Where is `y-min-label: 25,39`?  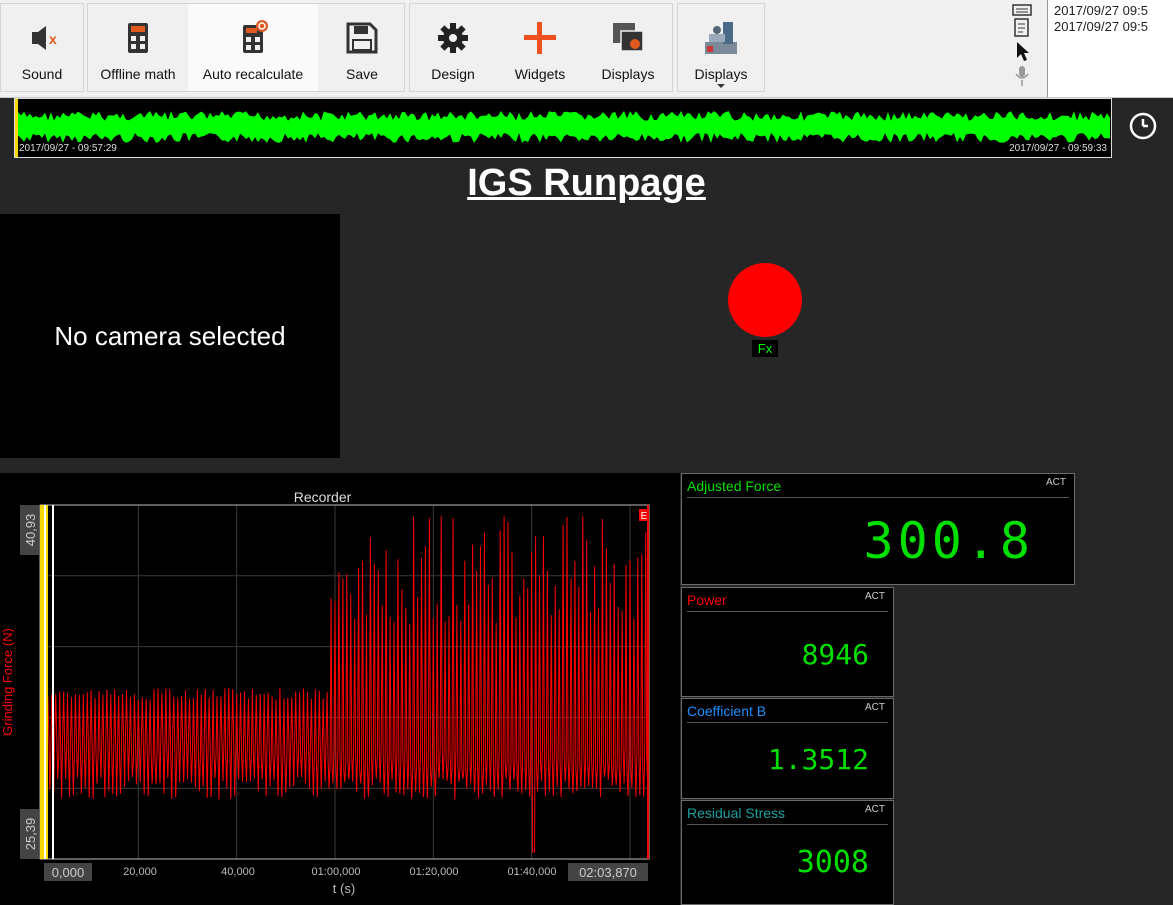
y-min-label: 25,39 is located at coordinates (30, 834).